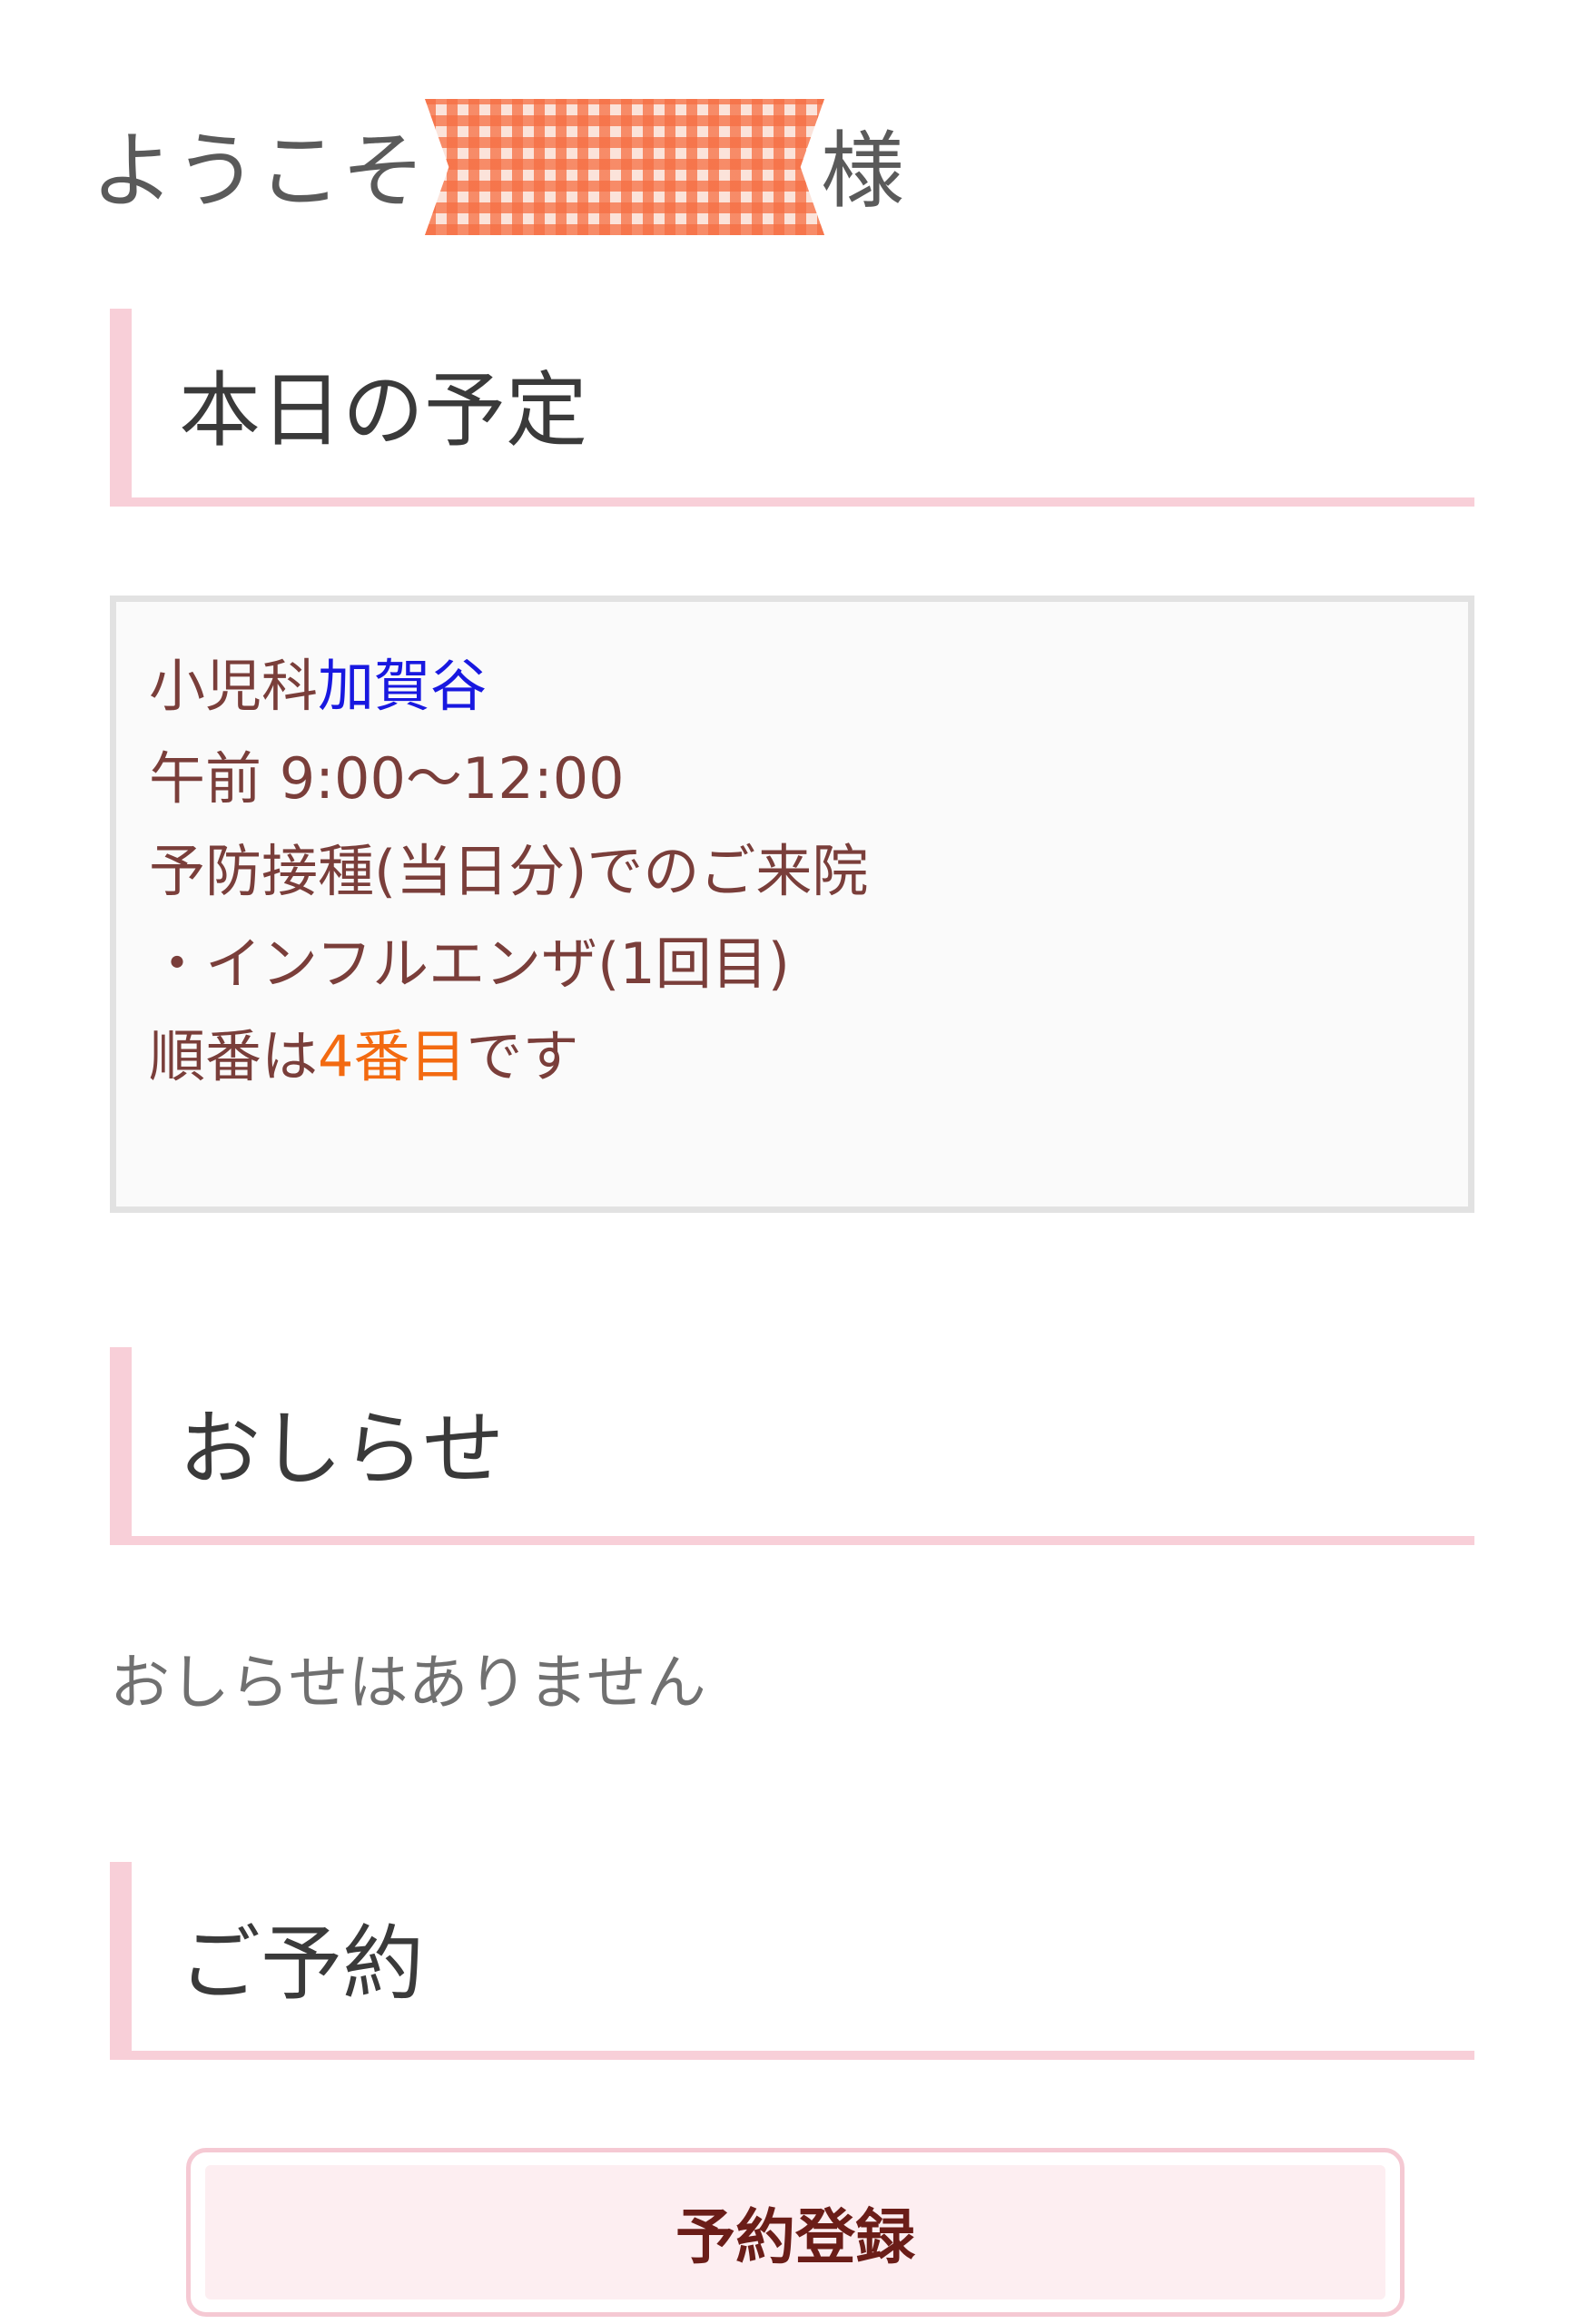 Image resolution: width=1587 pixels, height=2324 pixels. What do you see at coordinates (301, 1964) in the screenshot?
I see `reservation-heading-text: ご予約` at bounding box center [301, 1964].